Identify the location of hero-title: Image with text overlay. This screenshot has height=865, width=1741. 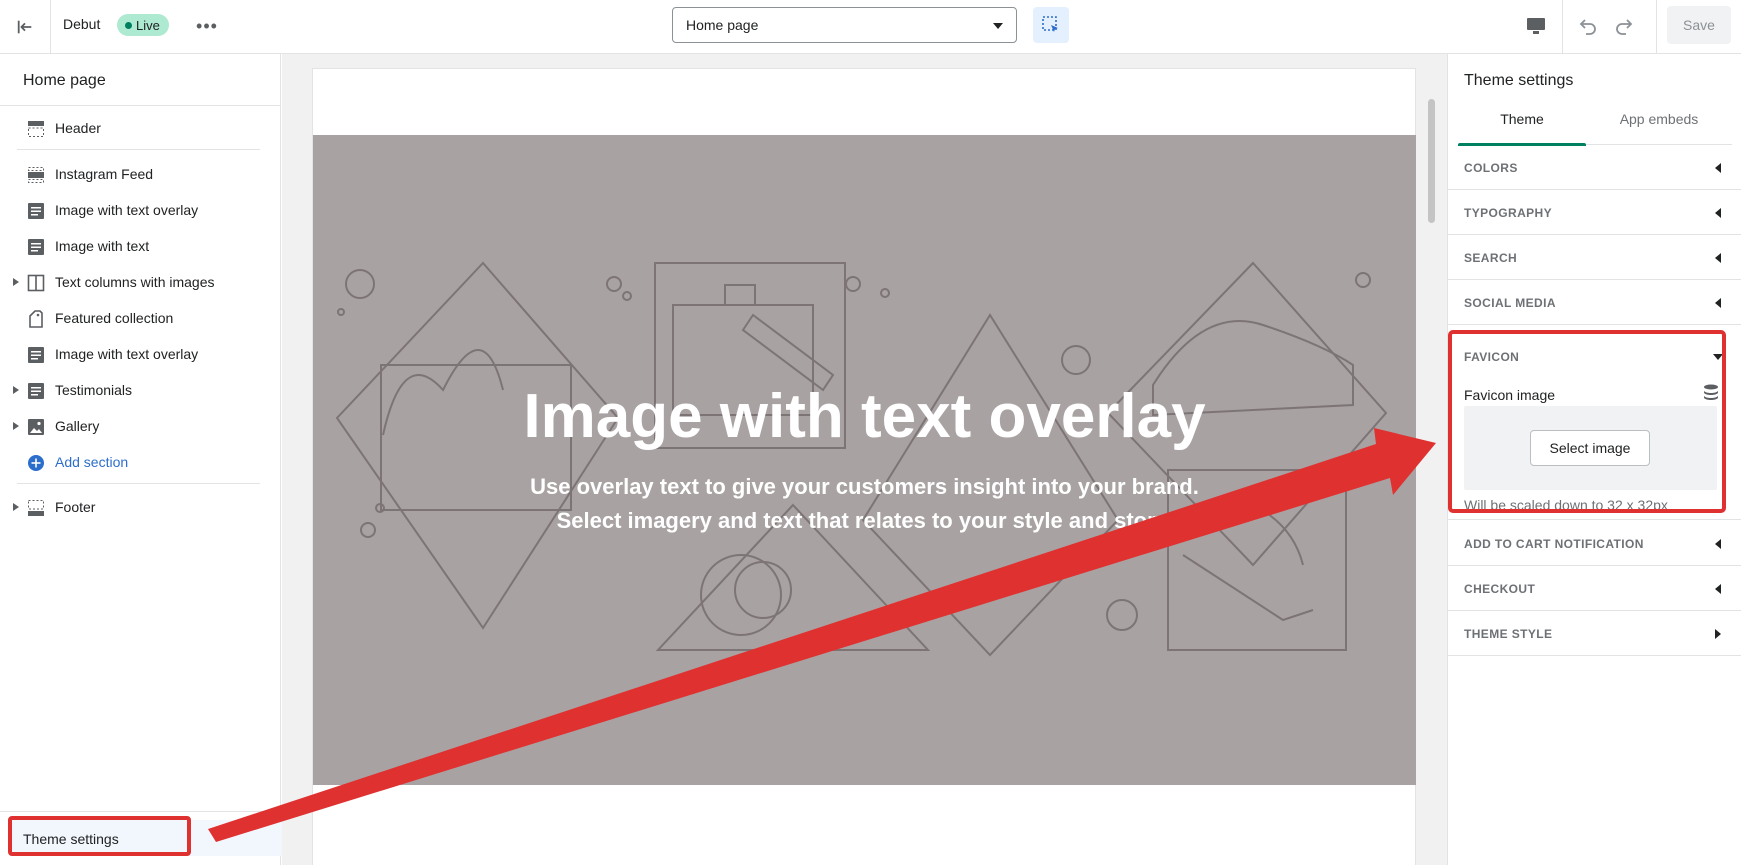
(864, 416).